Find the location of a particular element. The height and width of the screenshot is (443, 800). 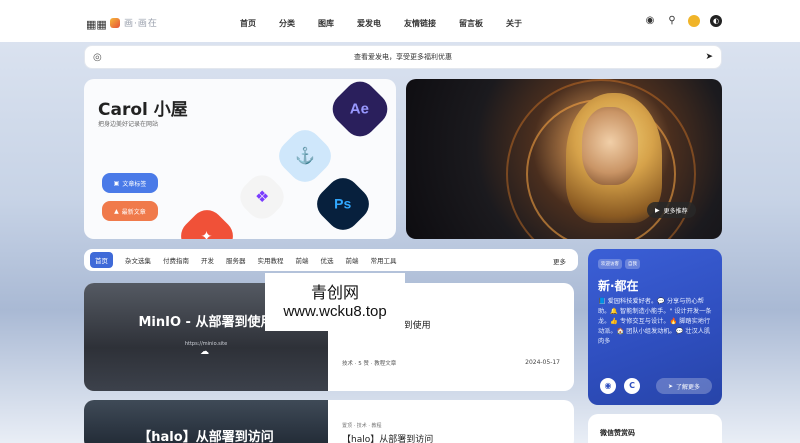

notice-icon: ◎ is located at coordinates (97, 57).